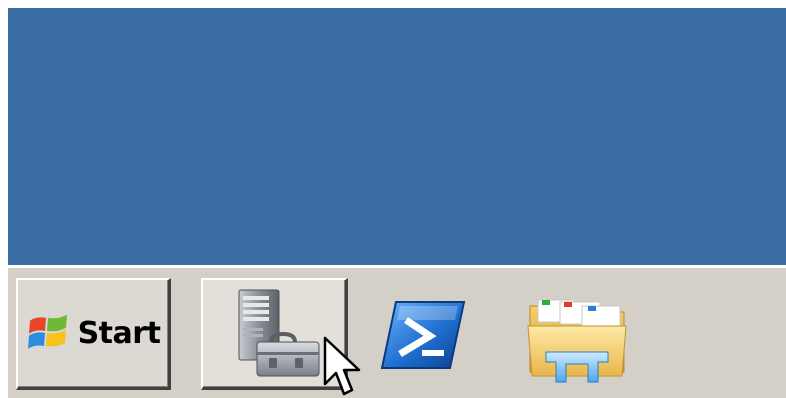 The width and height of the screenshot is (786, 398). What do you see at coordinates (577, 343) in the screenshot?
I see `file-explorer-icon` at bounding box center [577, 343].